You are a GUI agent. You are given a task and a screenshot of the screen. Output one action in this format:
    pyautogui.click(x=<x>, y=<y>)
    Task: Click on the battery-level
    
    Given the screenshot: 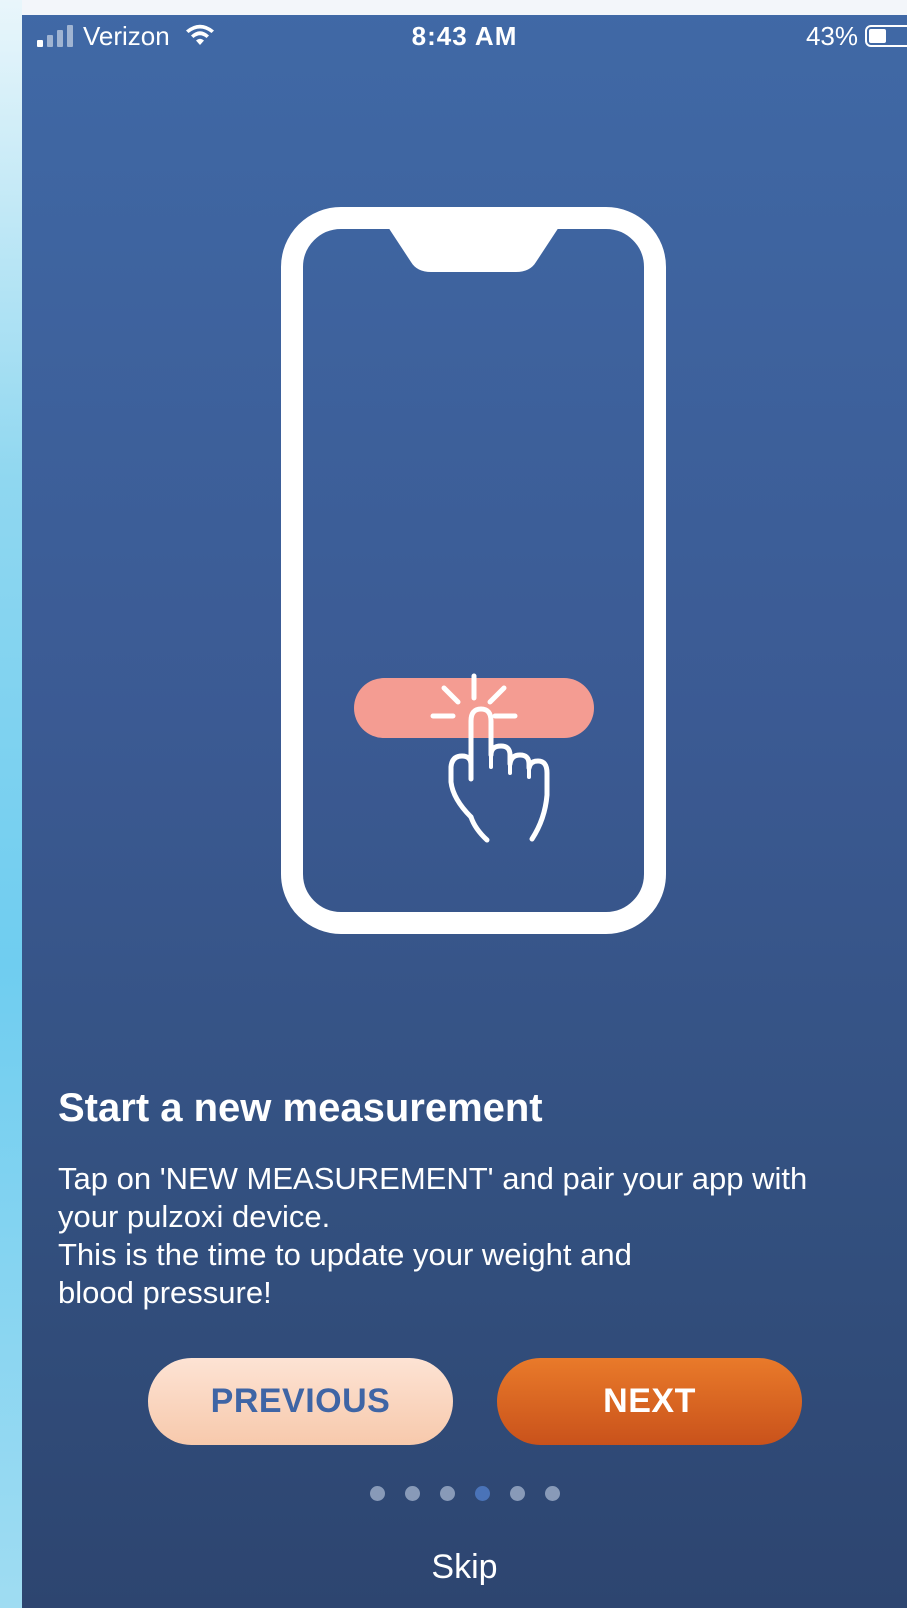 What is the action you would take?
    pyautogui.click(x=877, y=36)
    